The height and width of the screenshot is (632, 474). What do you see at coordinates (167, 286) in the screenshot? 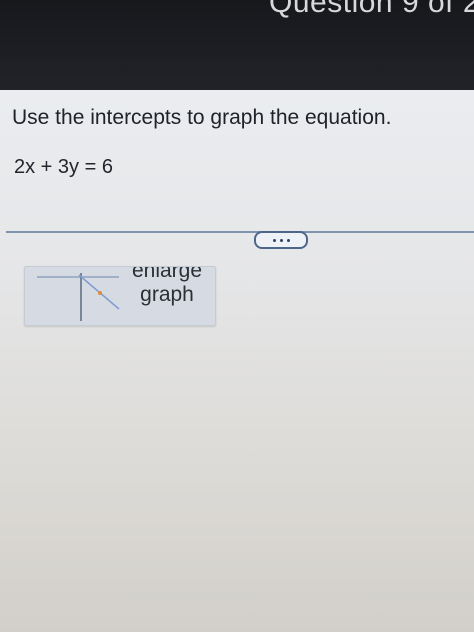
I see `enlarge-graph-label: enlarge graph` at bounding box center [167, 286].